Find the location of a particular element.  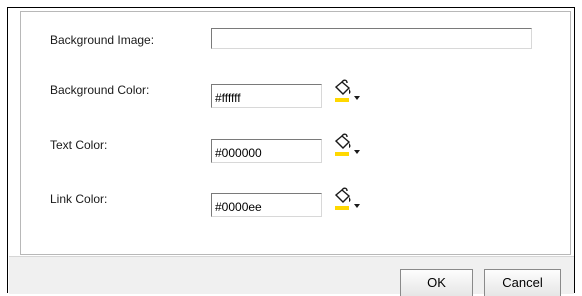

ok-button: OK is located at coordinates (436, 282).